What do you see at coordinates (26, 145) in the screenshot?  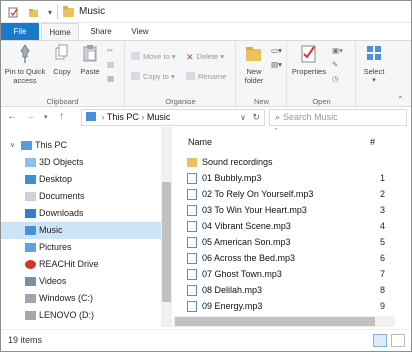 I see `pc-icon` at bounding box center [26, 145].